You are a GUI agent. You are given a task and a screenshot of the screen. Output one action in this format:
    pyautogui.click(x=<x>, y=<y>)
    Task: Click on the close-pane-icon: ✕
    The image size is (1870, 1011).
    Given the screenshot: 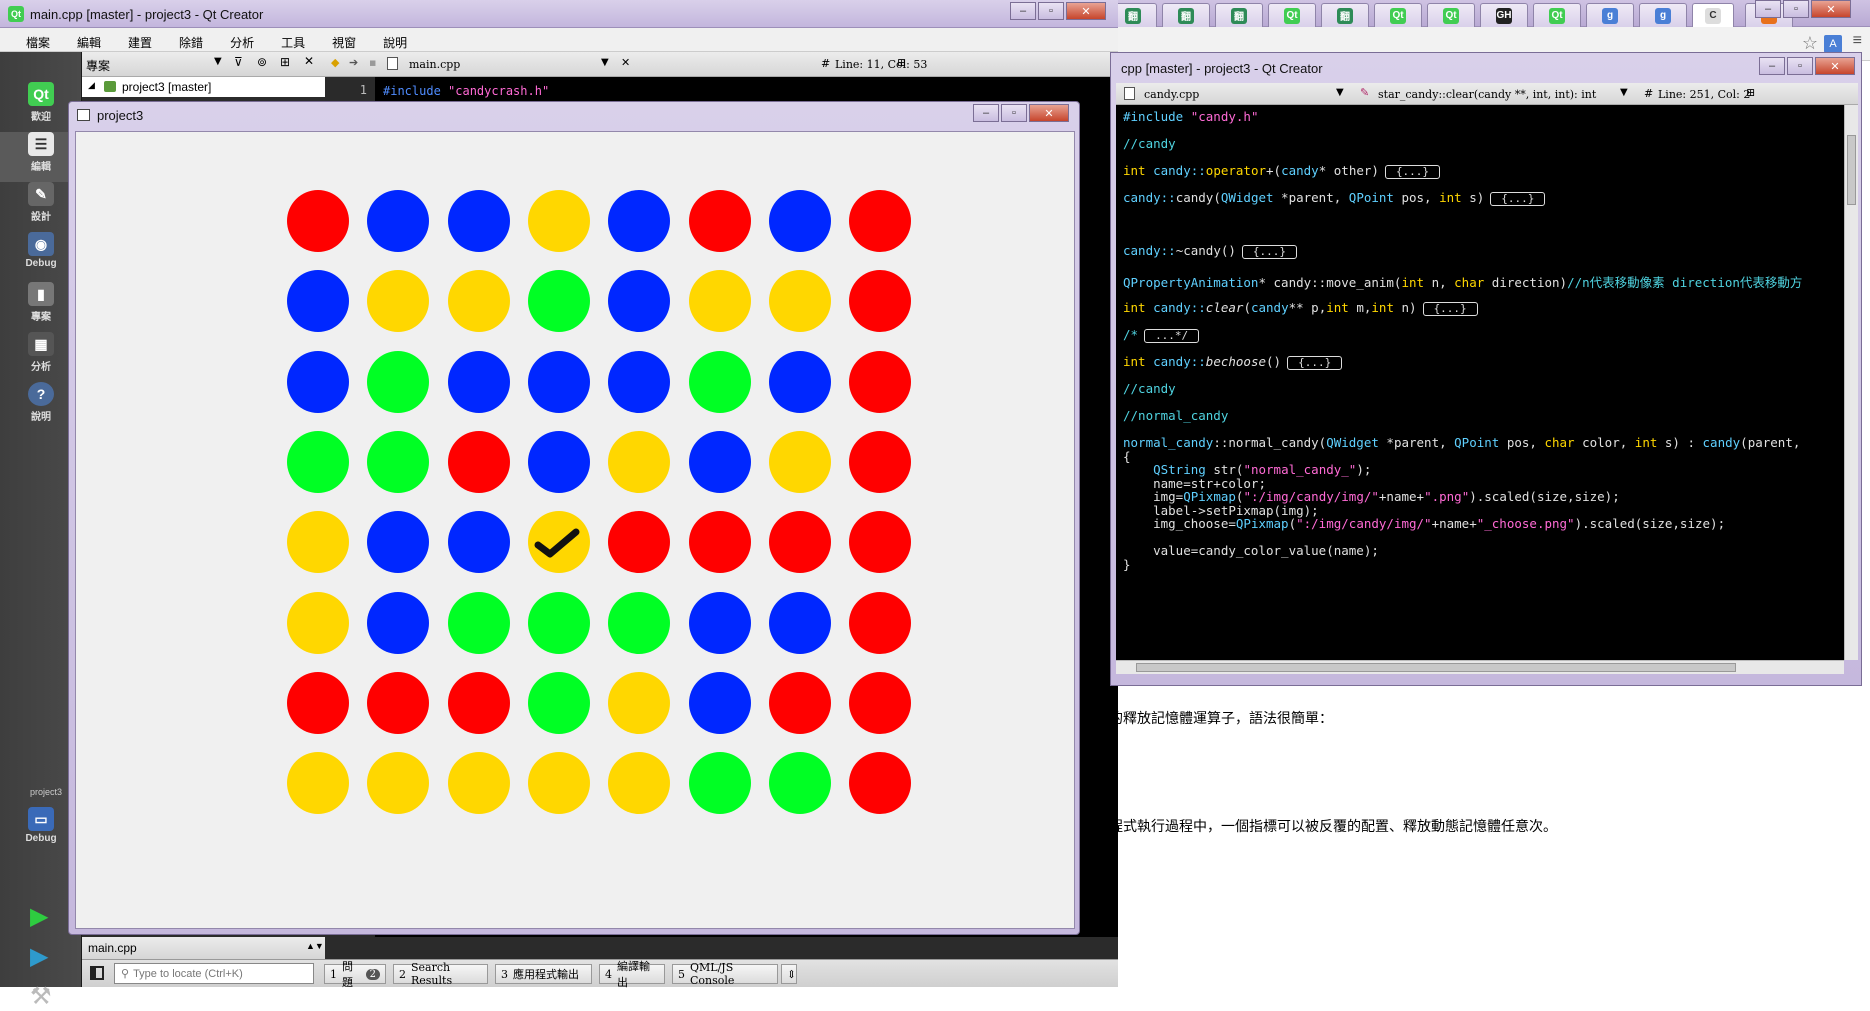 What is the action you would take?
    pyautogui.click(x=309, y=61)
    